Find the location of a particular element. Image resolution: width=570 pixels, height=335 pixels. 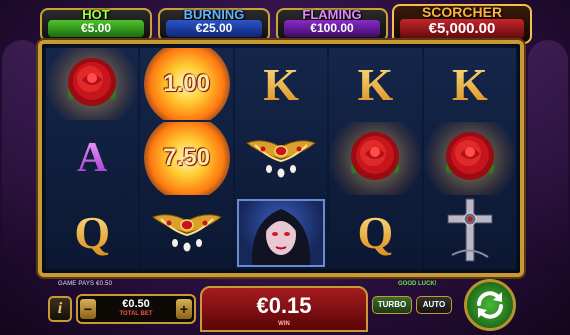

jackpot-hot-value: €5.00 is located at coordinates (96, 28).